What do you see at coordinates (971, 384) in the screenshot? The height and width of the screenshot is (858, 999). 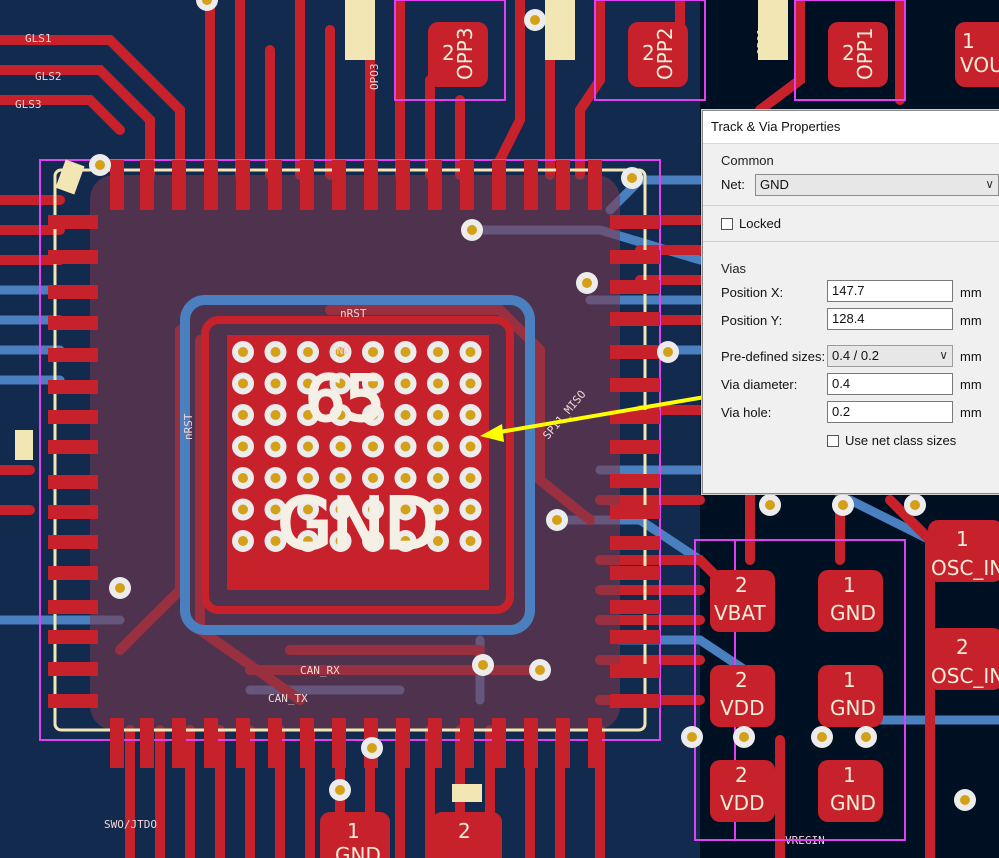 I see `via-diameter-unit: mm` at bounding box center [971, 384].